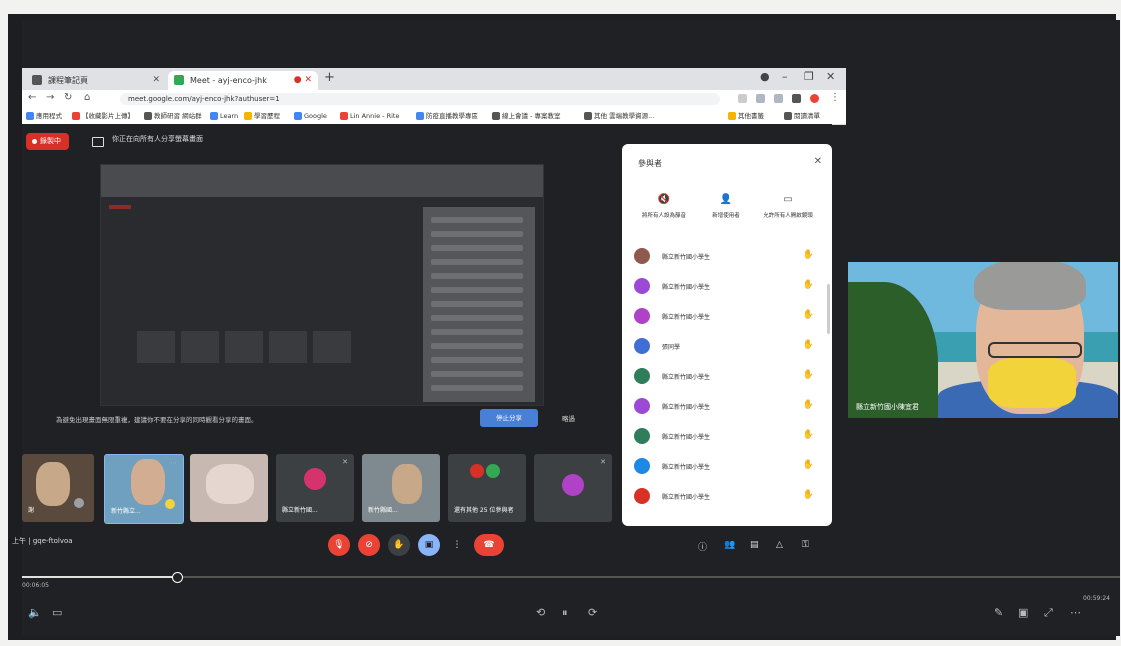 Image resolution: width=1121 pixels, height=646 pixels. I want to click on volume-icon: 🔈, so click(35, 612).